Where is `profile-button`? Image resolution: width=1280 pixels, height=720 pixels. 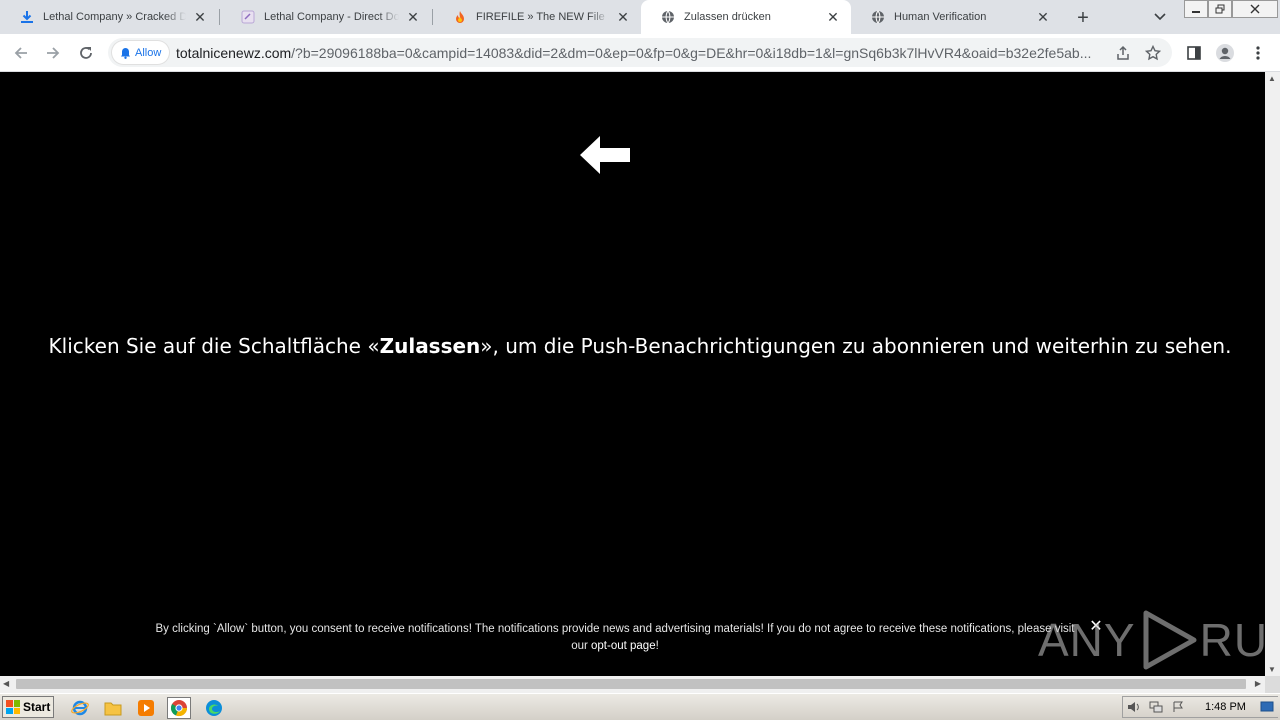
profile-button is located at coordinates (1225, 53).